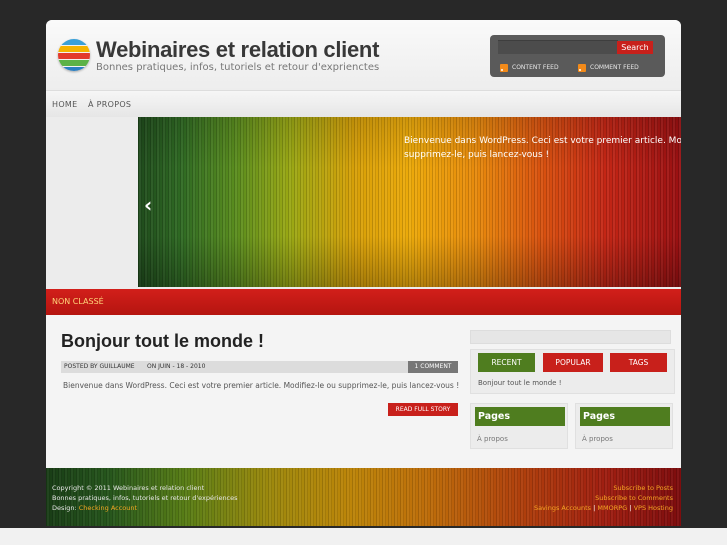  I want to click on post-comments-link: 1 COMMENT, so click(433, 367).